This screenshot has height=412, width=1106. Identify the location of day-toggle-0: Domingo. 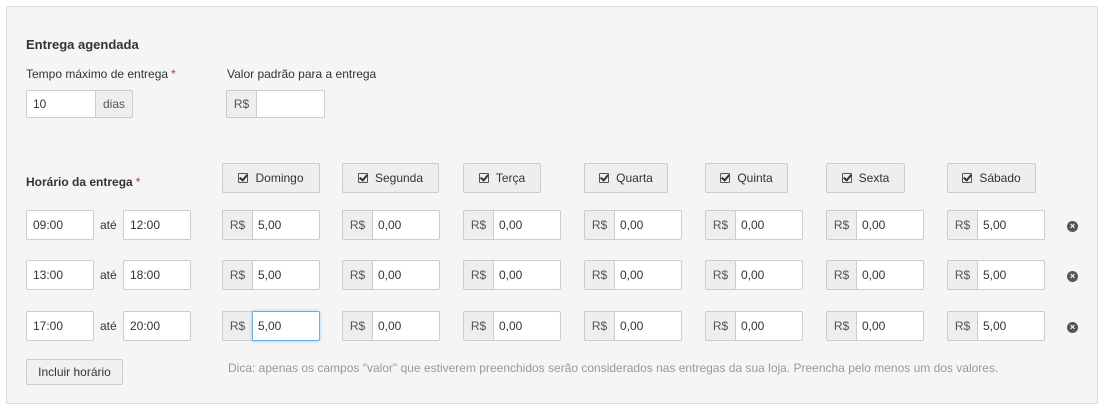
(271, 178).